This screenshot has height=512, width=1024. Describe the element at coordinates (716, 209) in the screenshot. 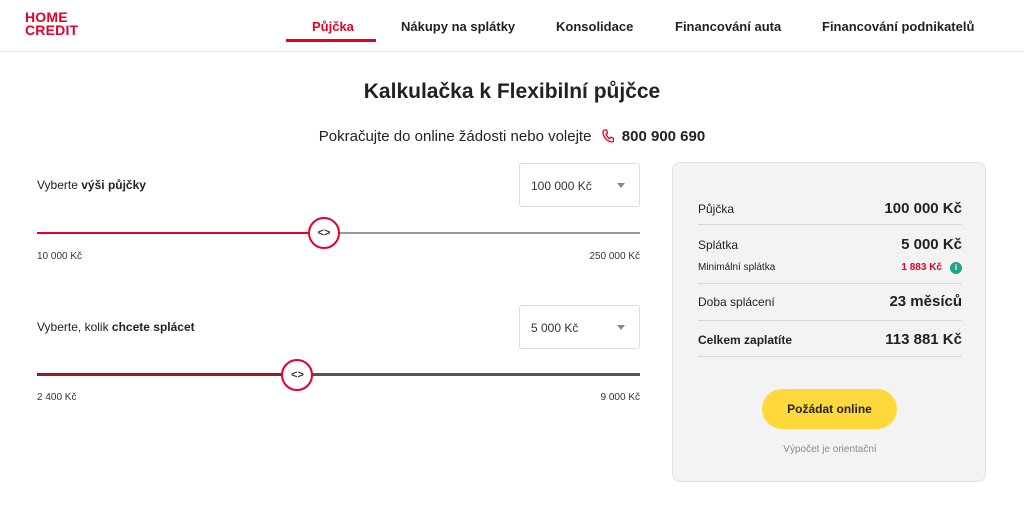

I see `loan-summary-label: Půjčka` at that location.